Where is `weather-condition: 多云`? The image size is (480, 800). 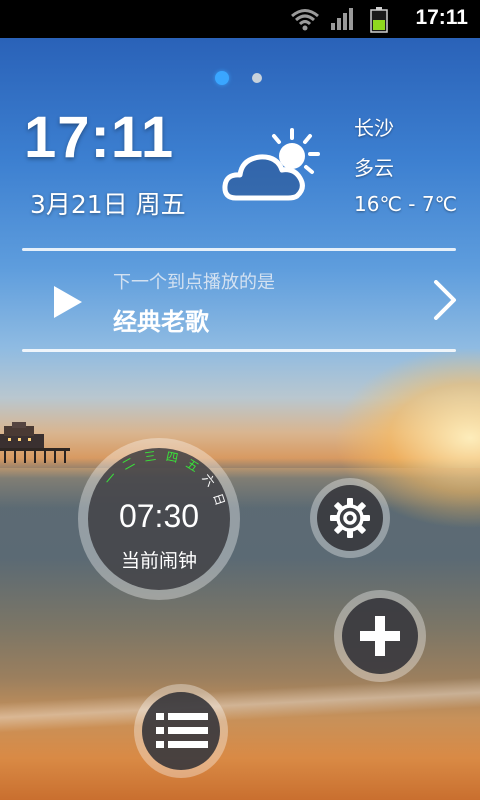 weather-condition: 多云 is located at coordinates (374, 168).